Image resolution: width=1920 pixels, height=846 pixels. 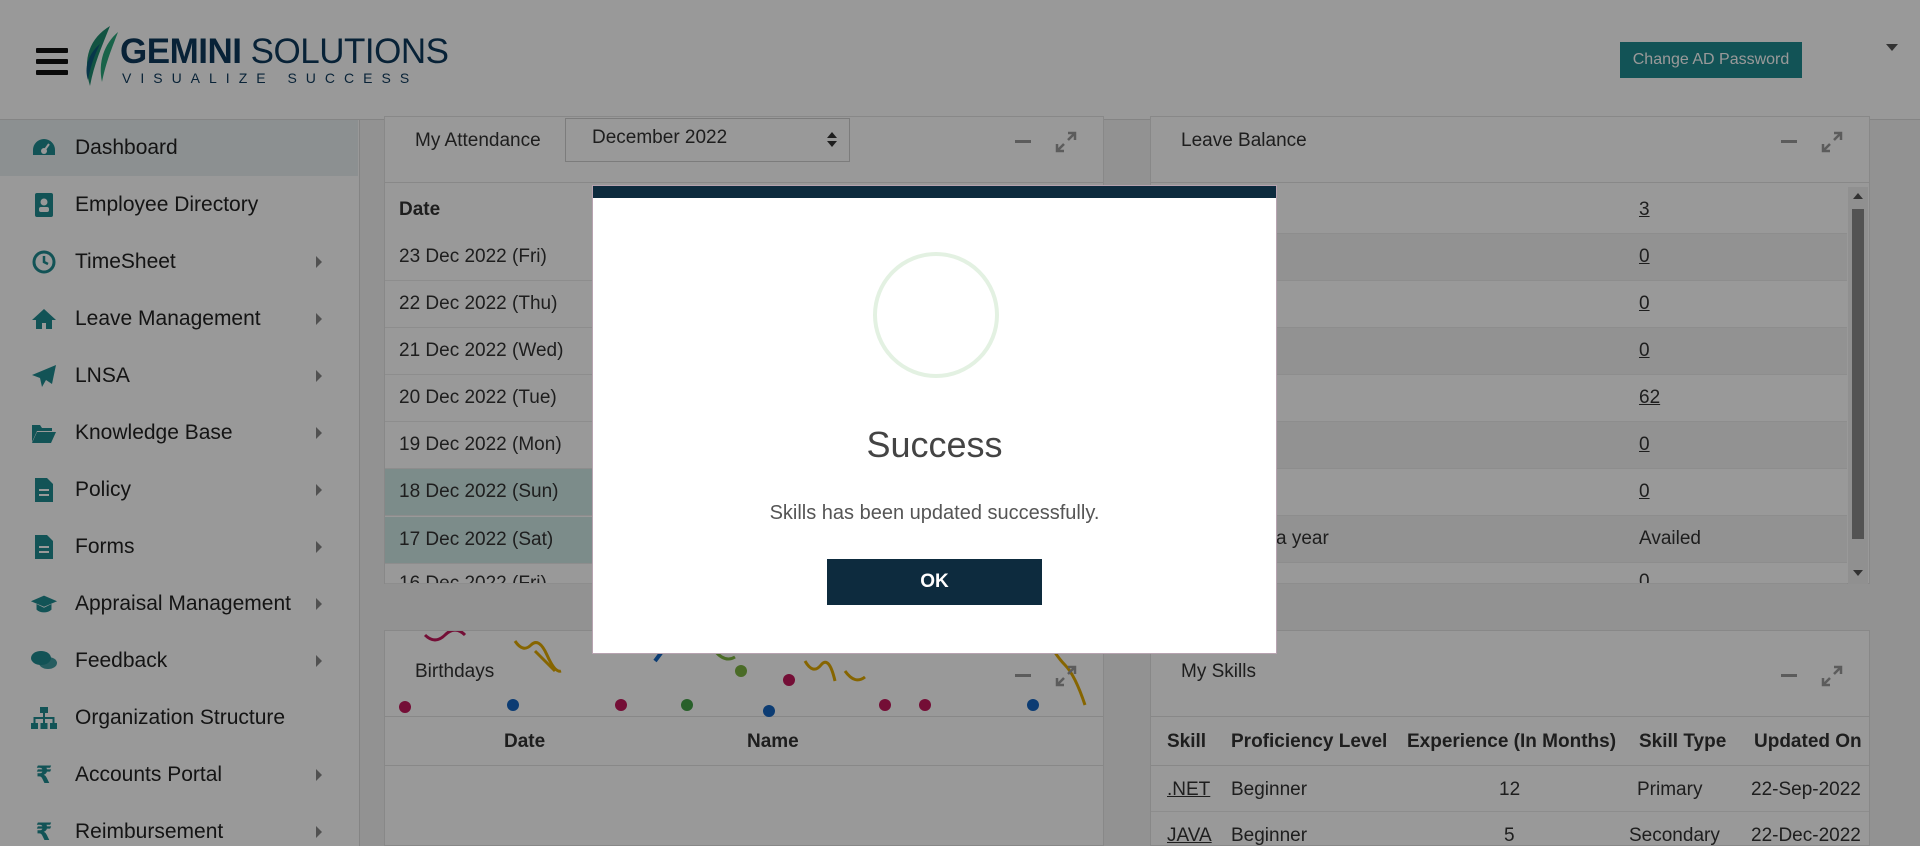 What do you see at coordinates (934, 192) in the screenshot?
I see `dialog-top-bar` at bounding box center [934, 192].